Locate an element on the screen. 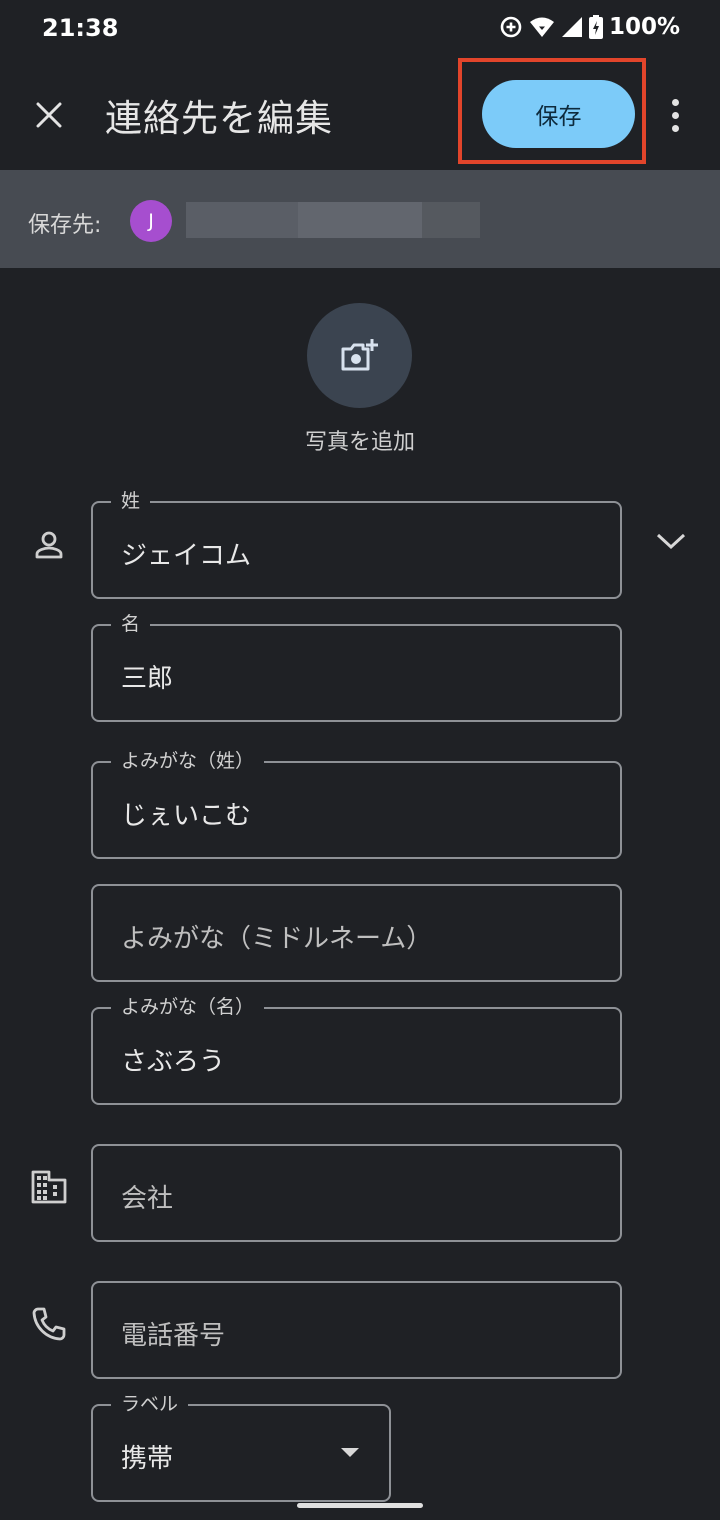 The height and width of the screenshot is (1520, 720). data-saver-icon is located at coordinates (511, 27).